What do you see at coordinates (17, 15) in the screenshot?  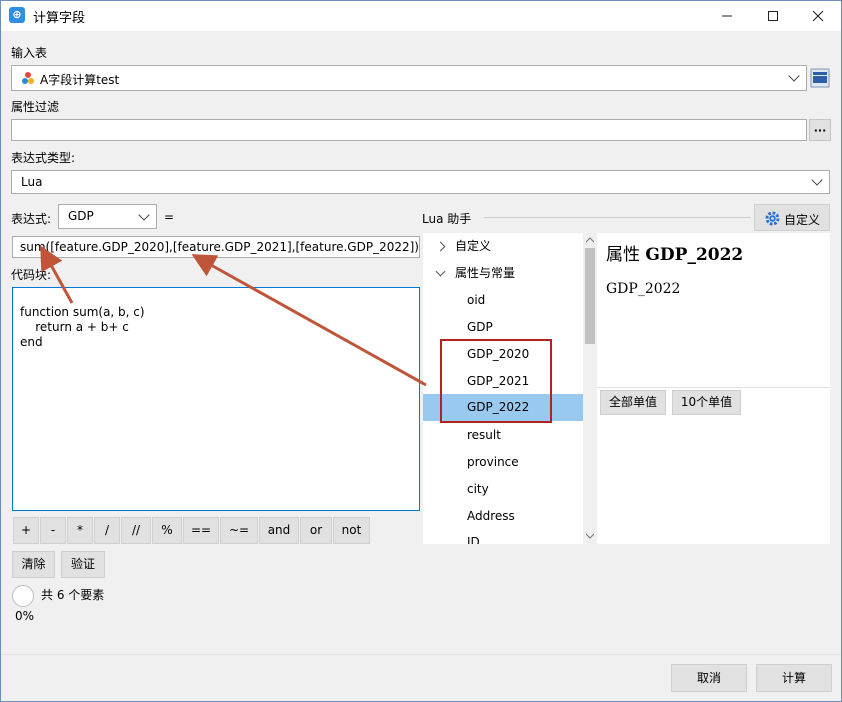 I see `app-icon: ⊕` at bounding box center [17, 15].